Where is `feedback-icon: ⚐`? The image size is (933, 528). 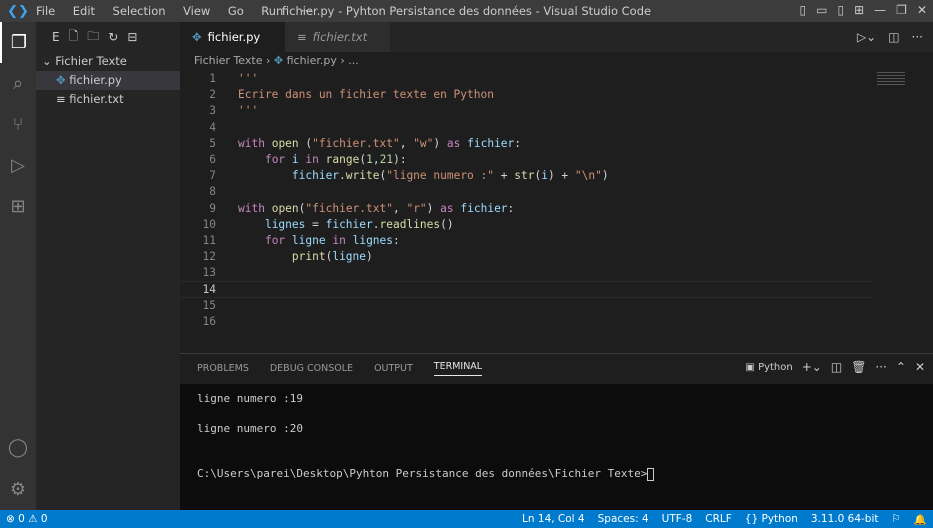
feedback-icon: ⚐ is located at coordinates (896, 519).